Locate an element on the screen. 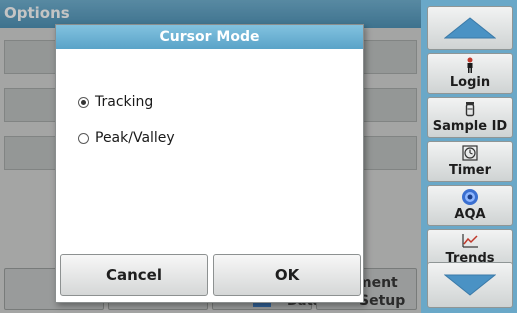 This screenshot has width=517, height=313. peak-valley-option: Peak/Valley is located at coordinates (126, 138).